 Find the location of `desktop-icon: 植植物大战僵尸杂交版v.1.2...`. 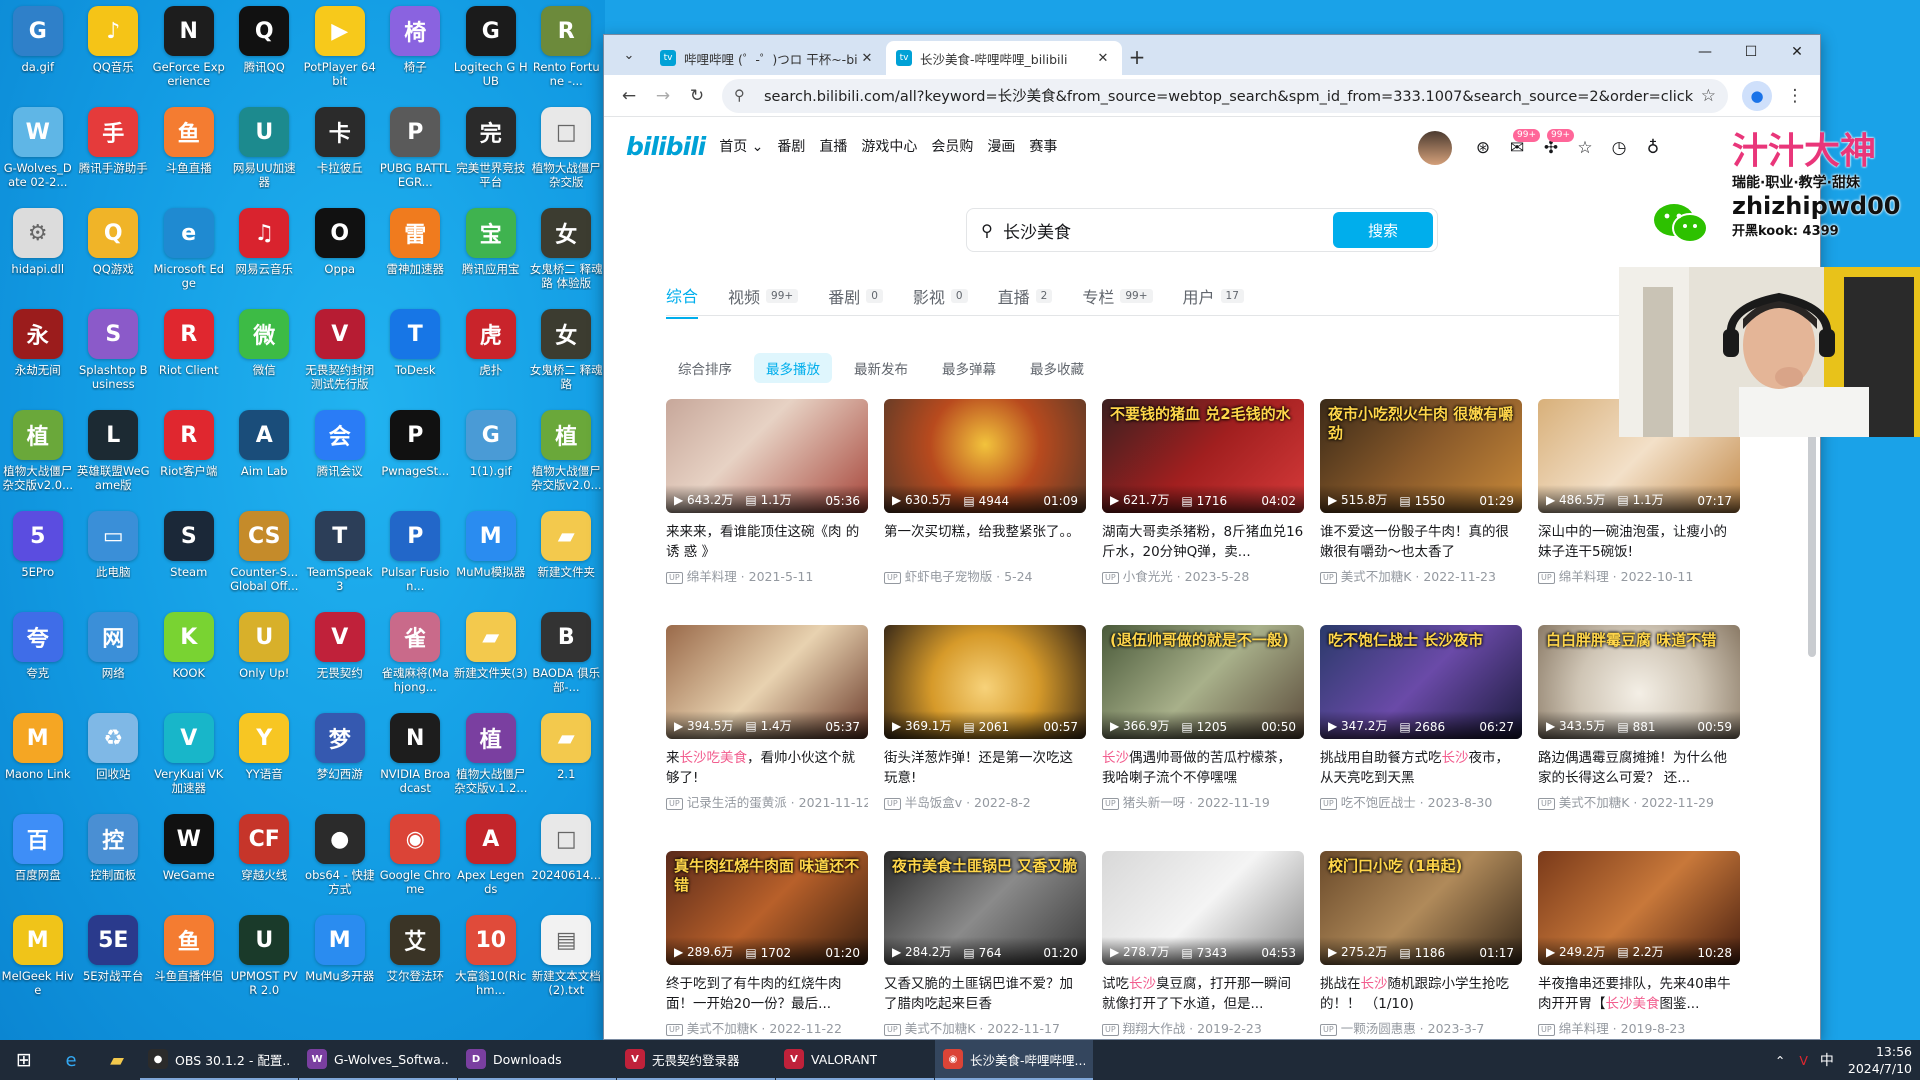

desktop-icon: 植植物大战僵尸杂交版v.1.2... is located at coordinates (491, 761).